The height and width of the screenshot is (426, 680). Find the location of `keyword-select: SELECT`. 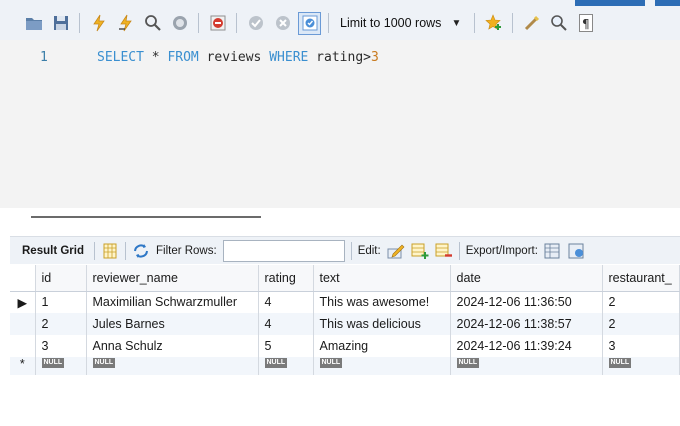

keyword-select: SELECT is located at coordinates (120, 57).